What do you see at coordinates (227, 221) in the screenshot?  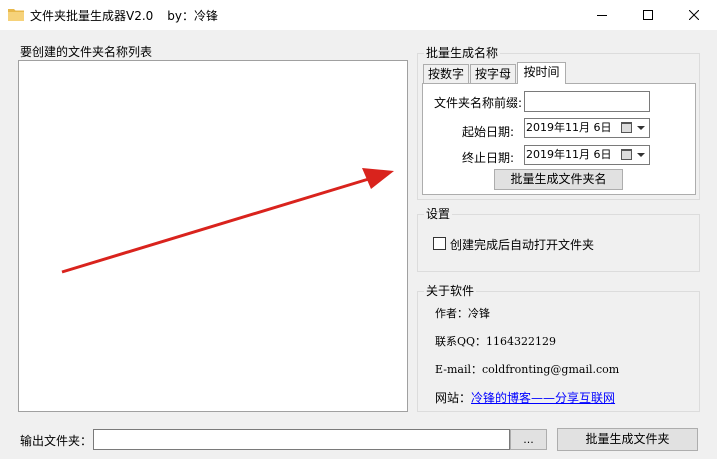 I see `annotation-arrow` at bounding box center [227, 221].